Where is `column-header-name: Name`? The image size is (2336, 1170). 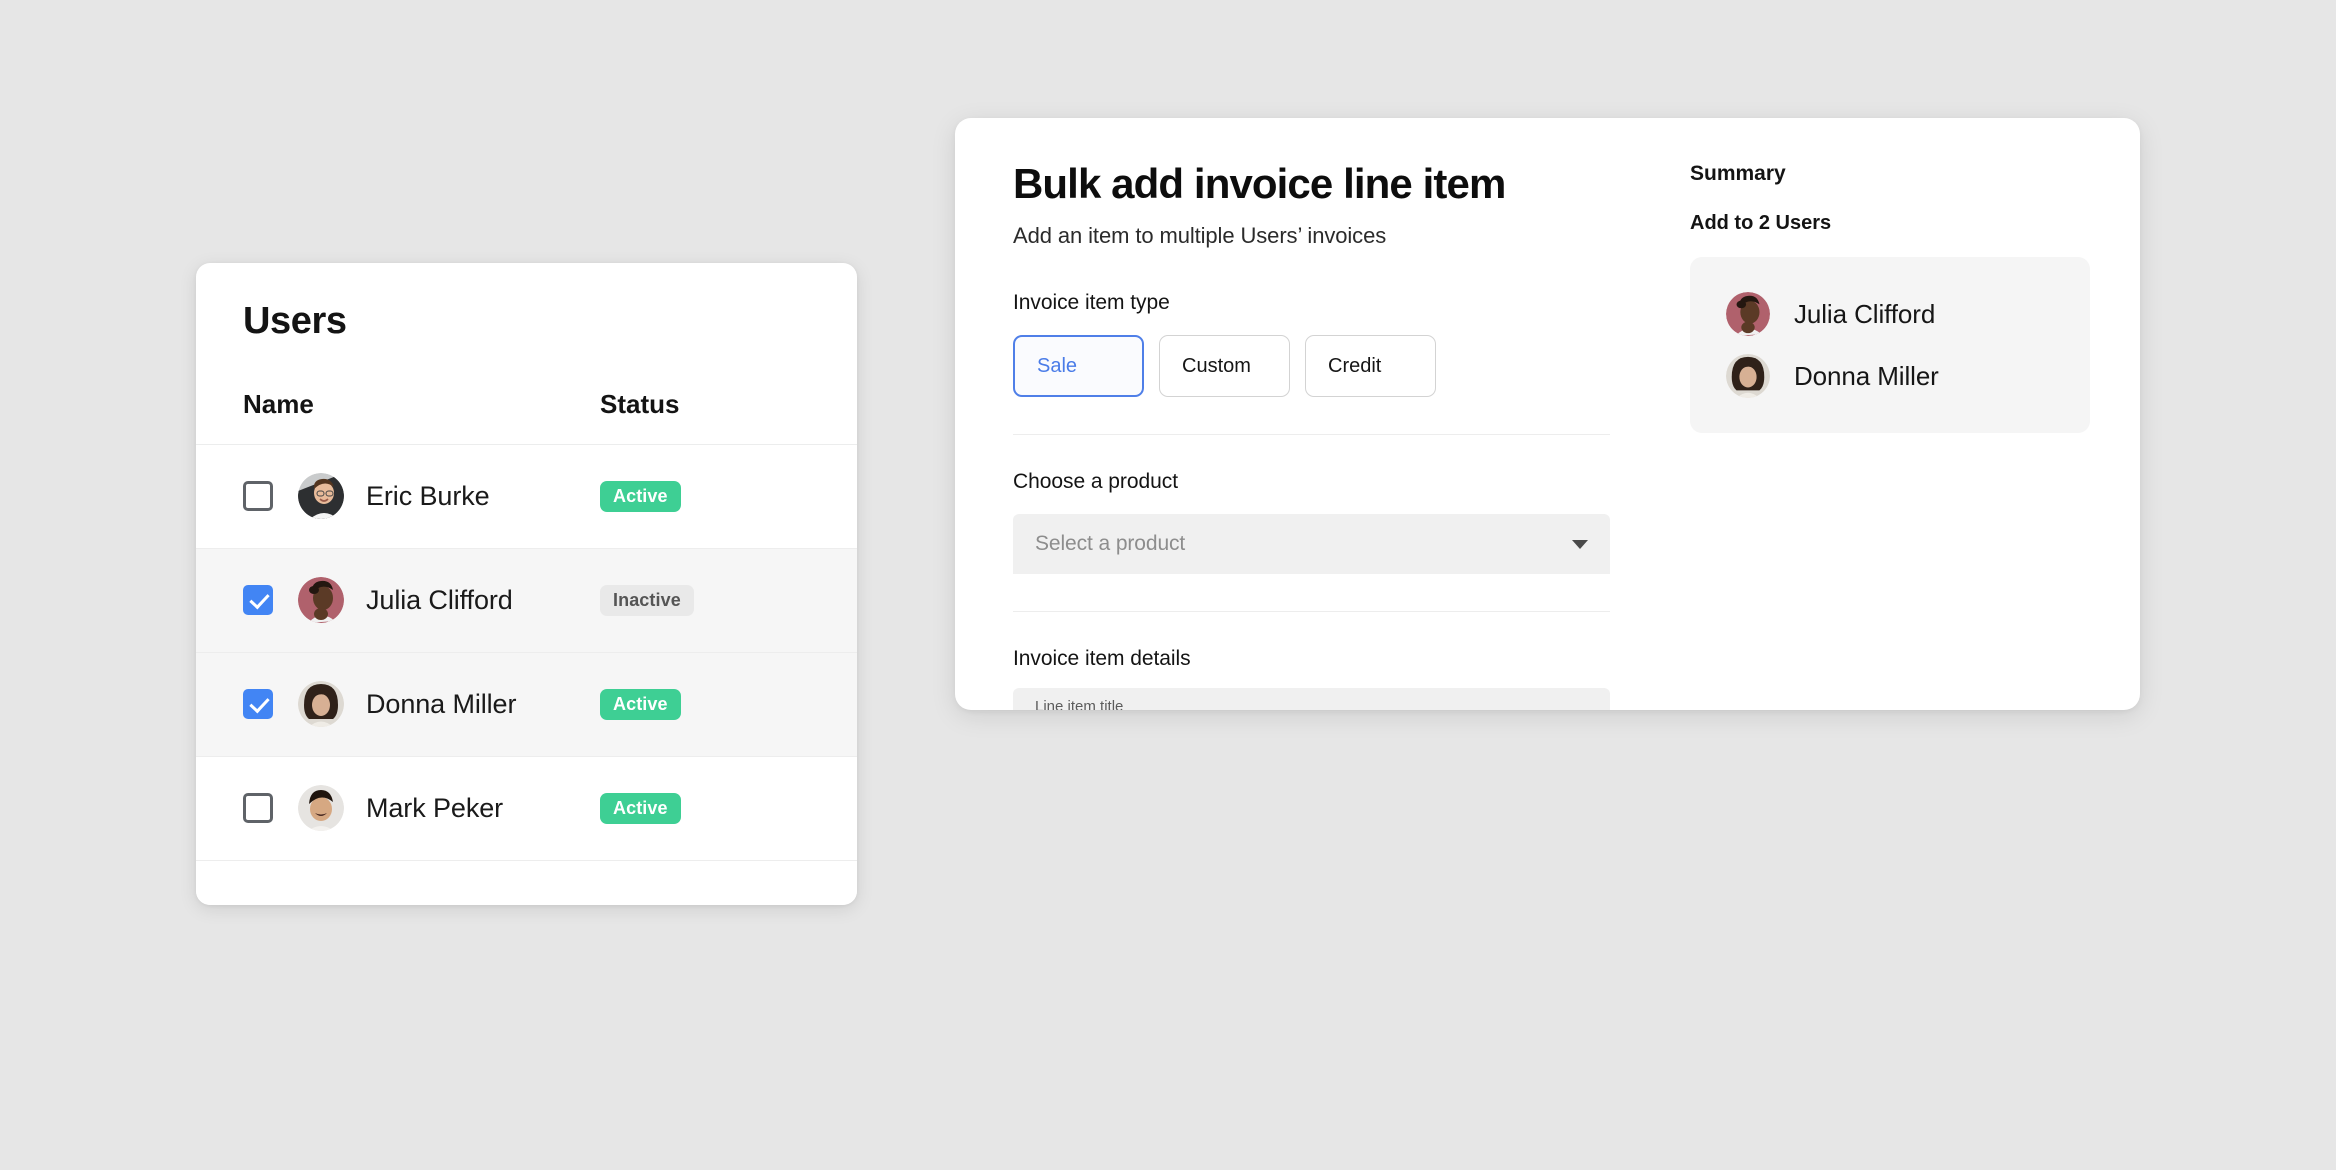 column-header-name: Name is located at coordinates (278, 403).